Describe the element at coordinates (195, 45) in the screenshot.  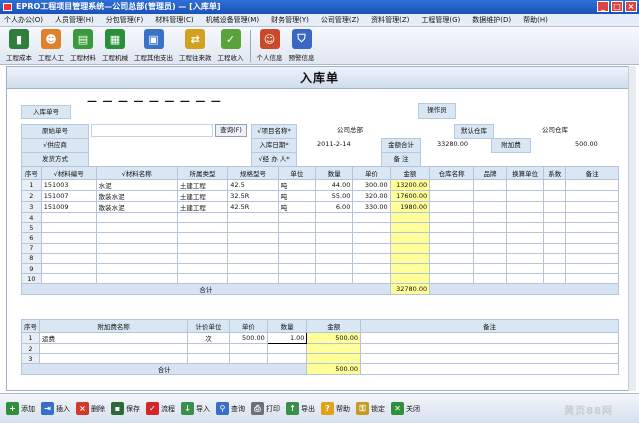
I see `toolbar-button-5: ⇄ 工程往来款` at that location.